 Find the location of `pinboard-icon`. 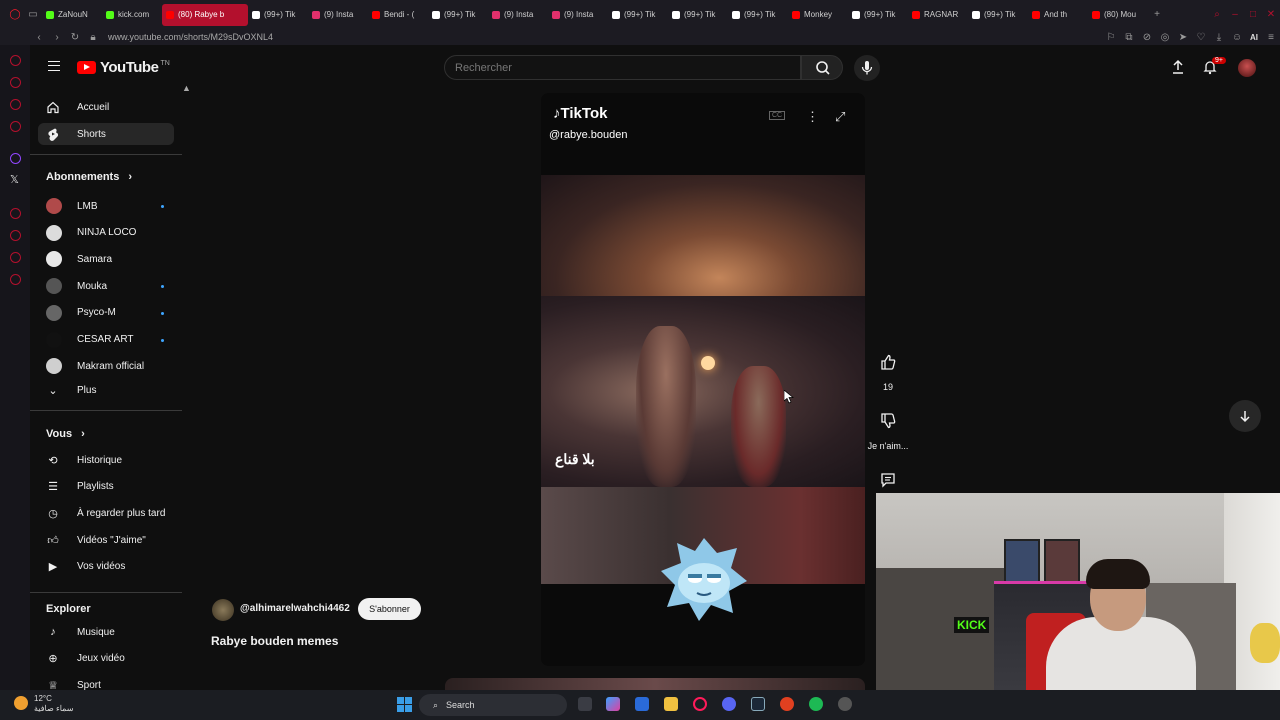

pinboard-icon is located at coordinates (15, 257).